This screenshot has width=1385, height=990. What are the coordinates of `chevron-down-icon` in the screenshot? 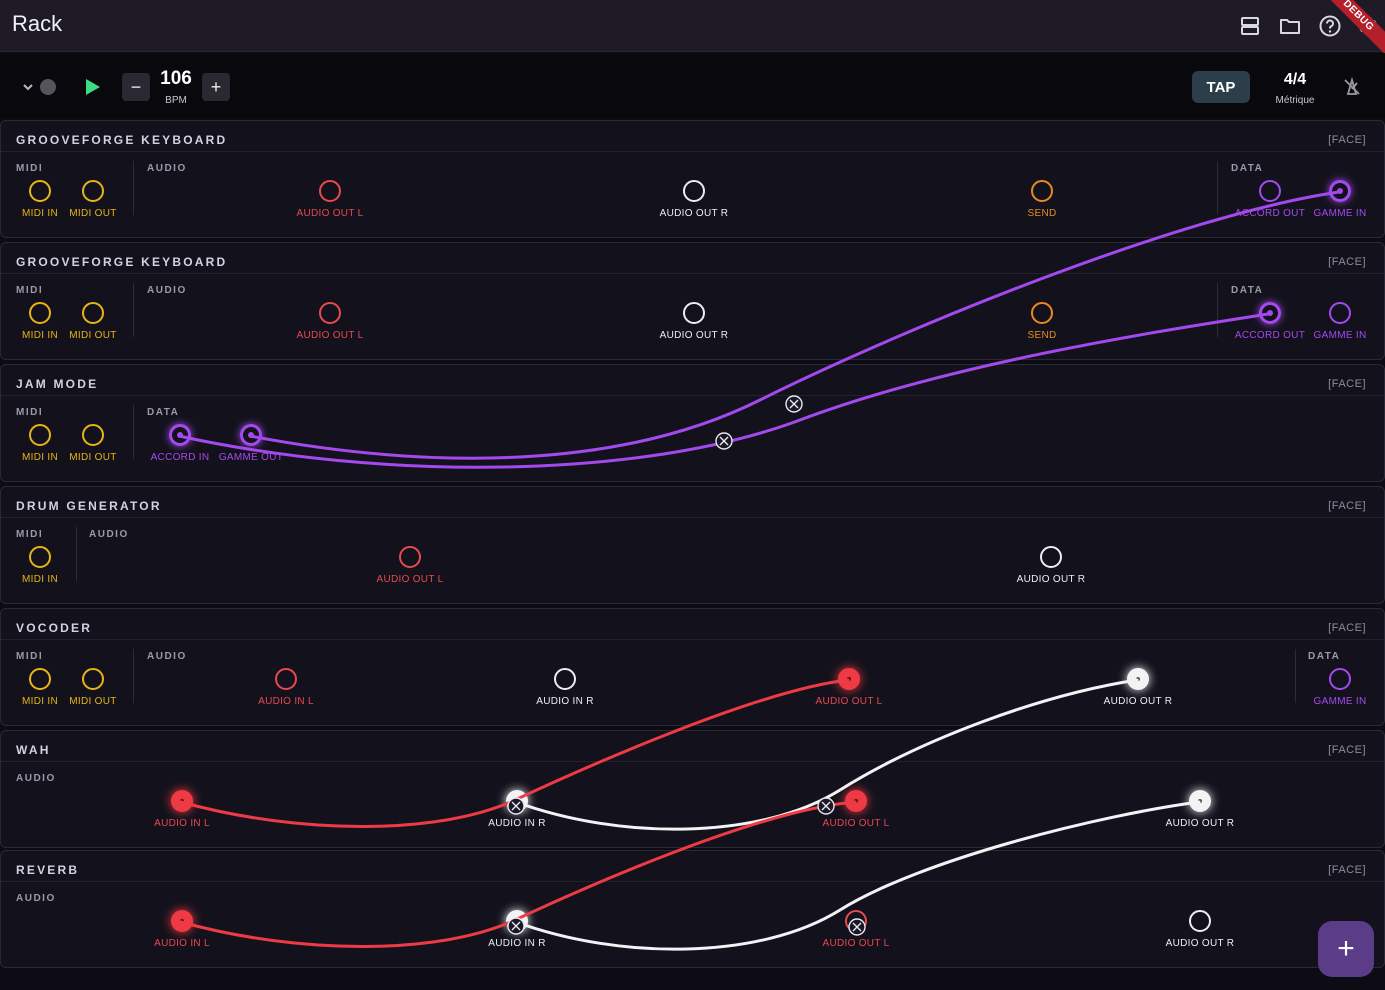 It's located at (28, 87).